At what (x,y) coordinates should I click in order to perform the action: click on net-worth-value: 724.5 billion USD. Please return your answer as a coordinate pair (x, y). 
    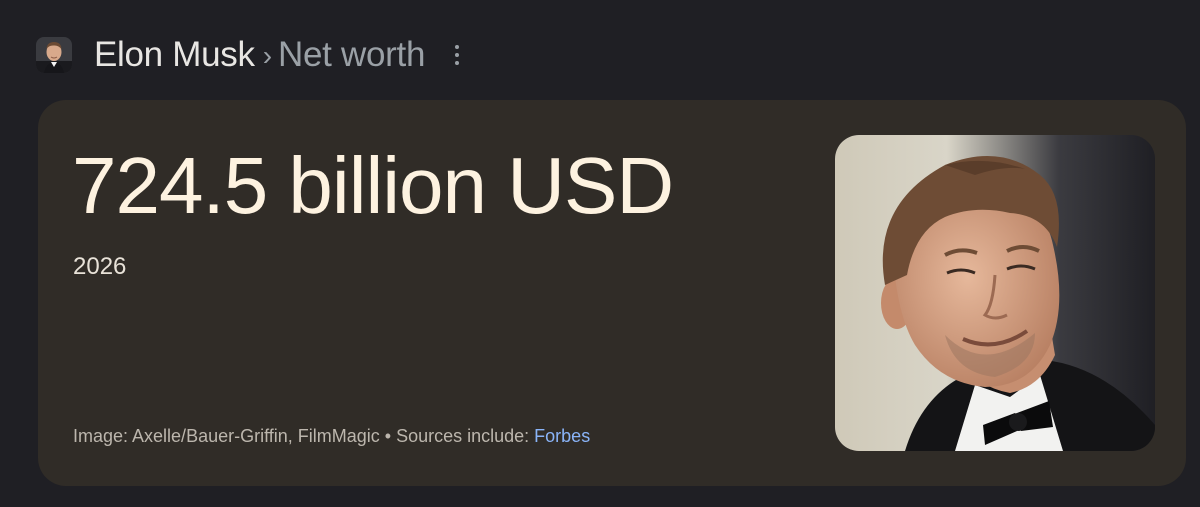
    Looking at the image, I should click on (373, 185).